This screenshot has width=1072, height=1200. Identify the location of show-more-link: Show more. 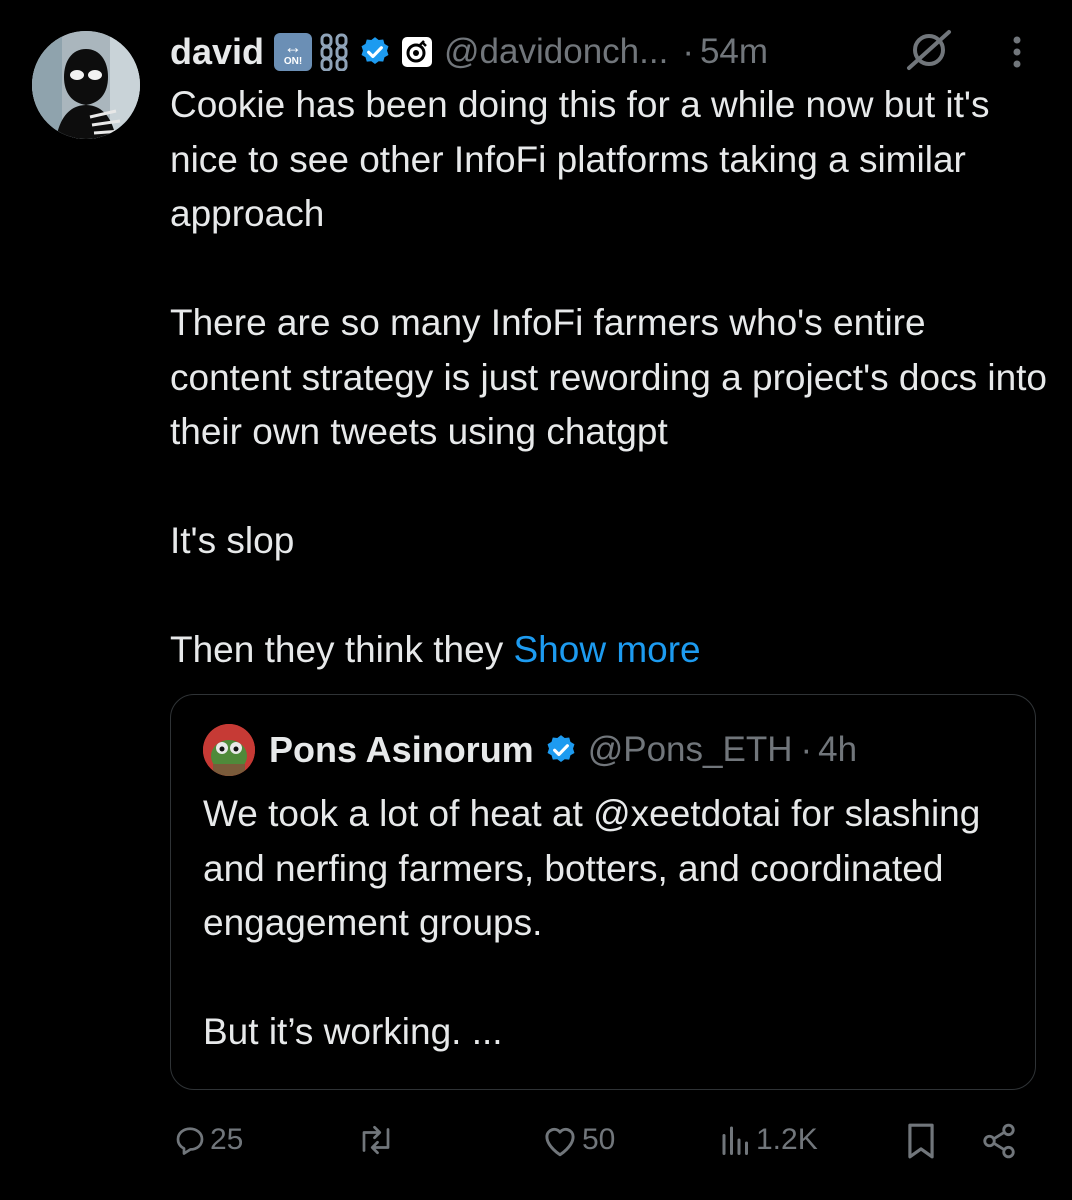
(606, 649).